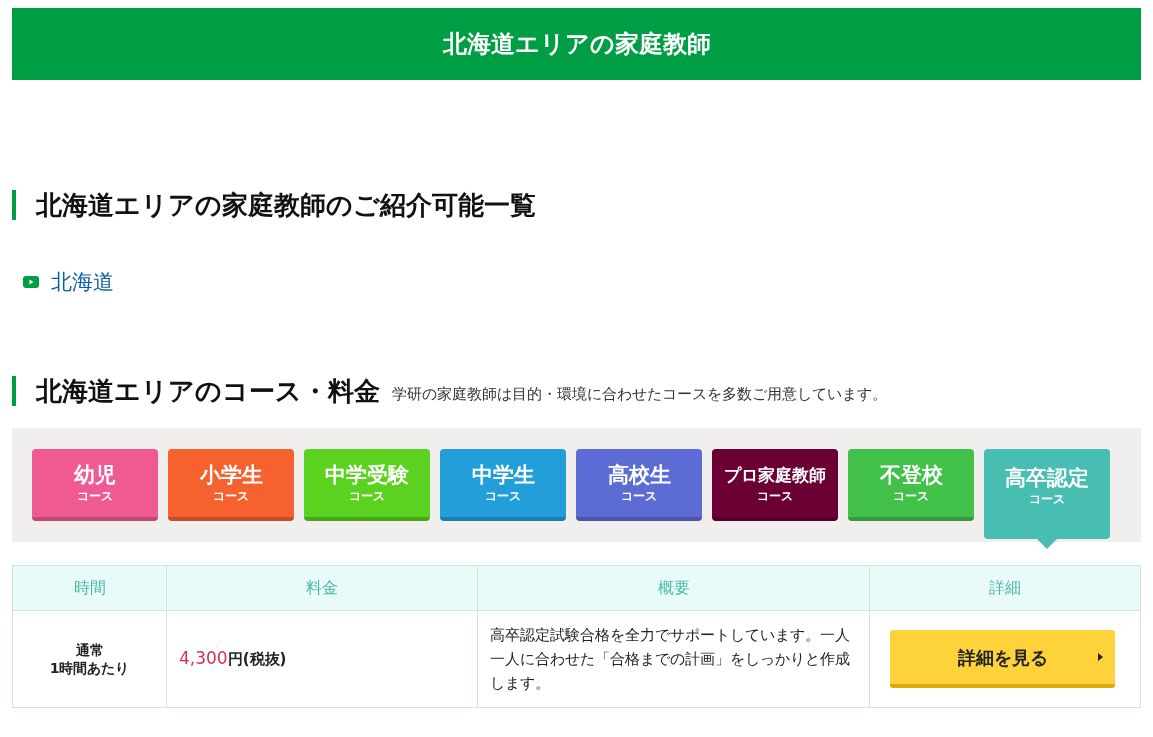 The height and width of the screenshot is (737, 1153). I want to click on column-header: 概要, so click(673, 588).